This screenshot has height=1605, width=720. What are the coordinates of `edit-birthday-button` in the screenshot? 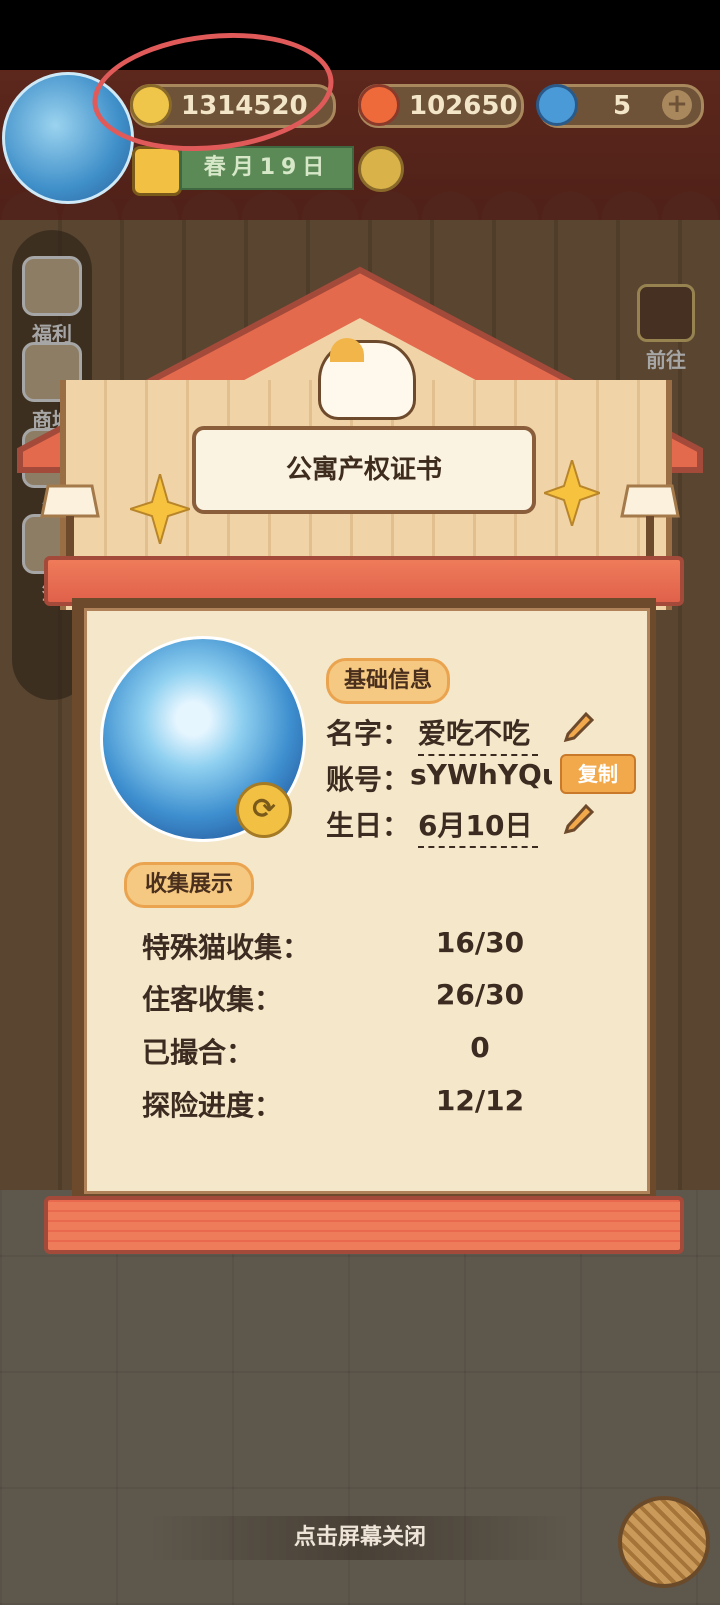 It's located at (579, 817).